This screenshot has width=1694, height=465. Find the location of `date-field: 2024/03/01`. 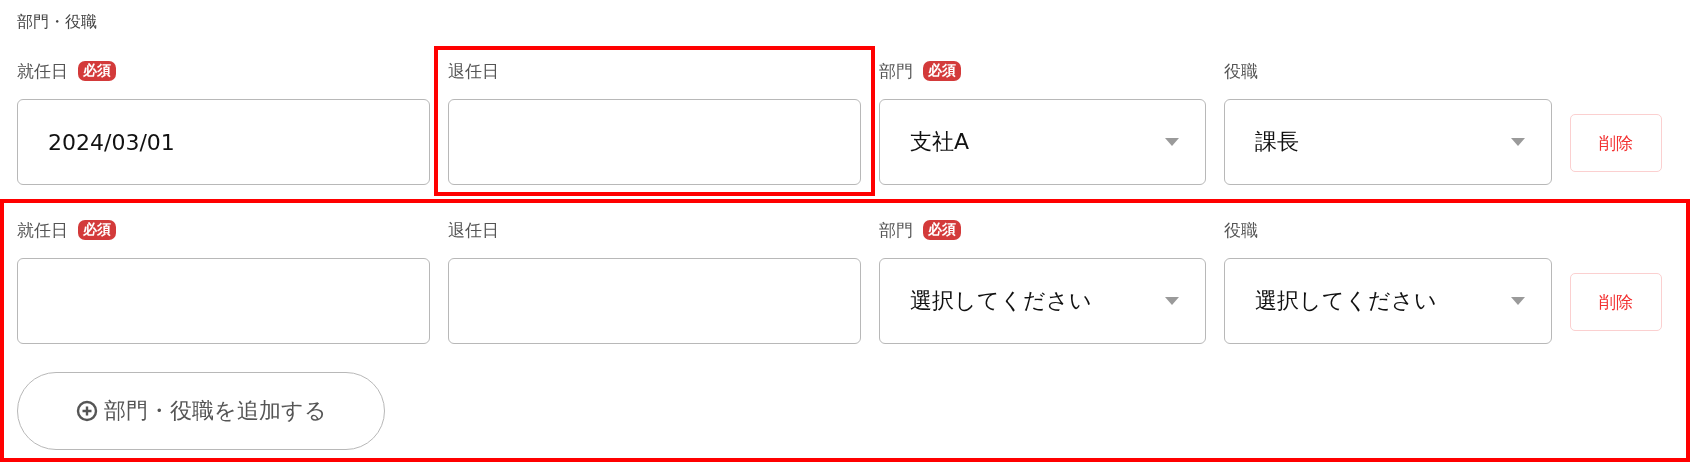

date-field: 2024/03/01 is located at coordinates (223, 142).